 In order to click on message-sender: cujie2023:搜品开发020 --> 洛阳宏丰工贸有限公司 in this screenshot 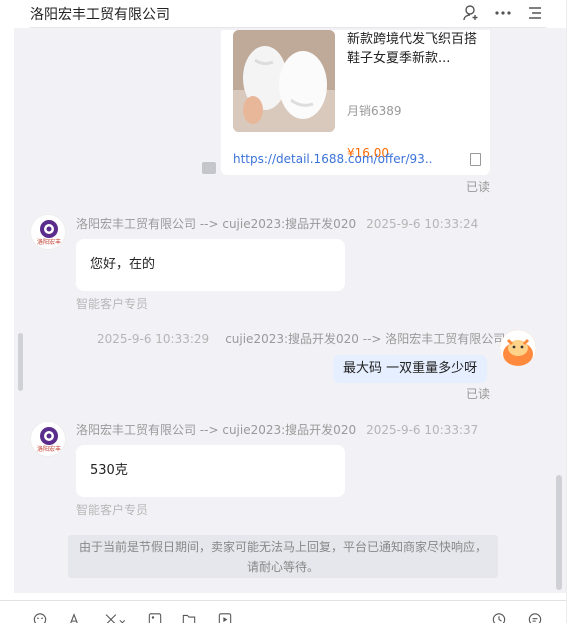, I will do `click(365, 339)`.